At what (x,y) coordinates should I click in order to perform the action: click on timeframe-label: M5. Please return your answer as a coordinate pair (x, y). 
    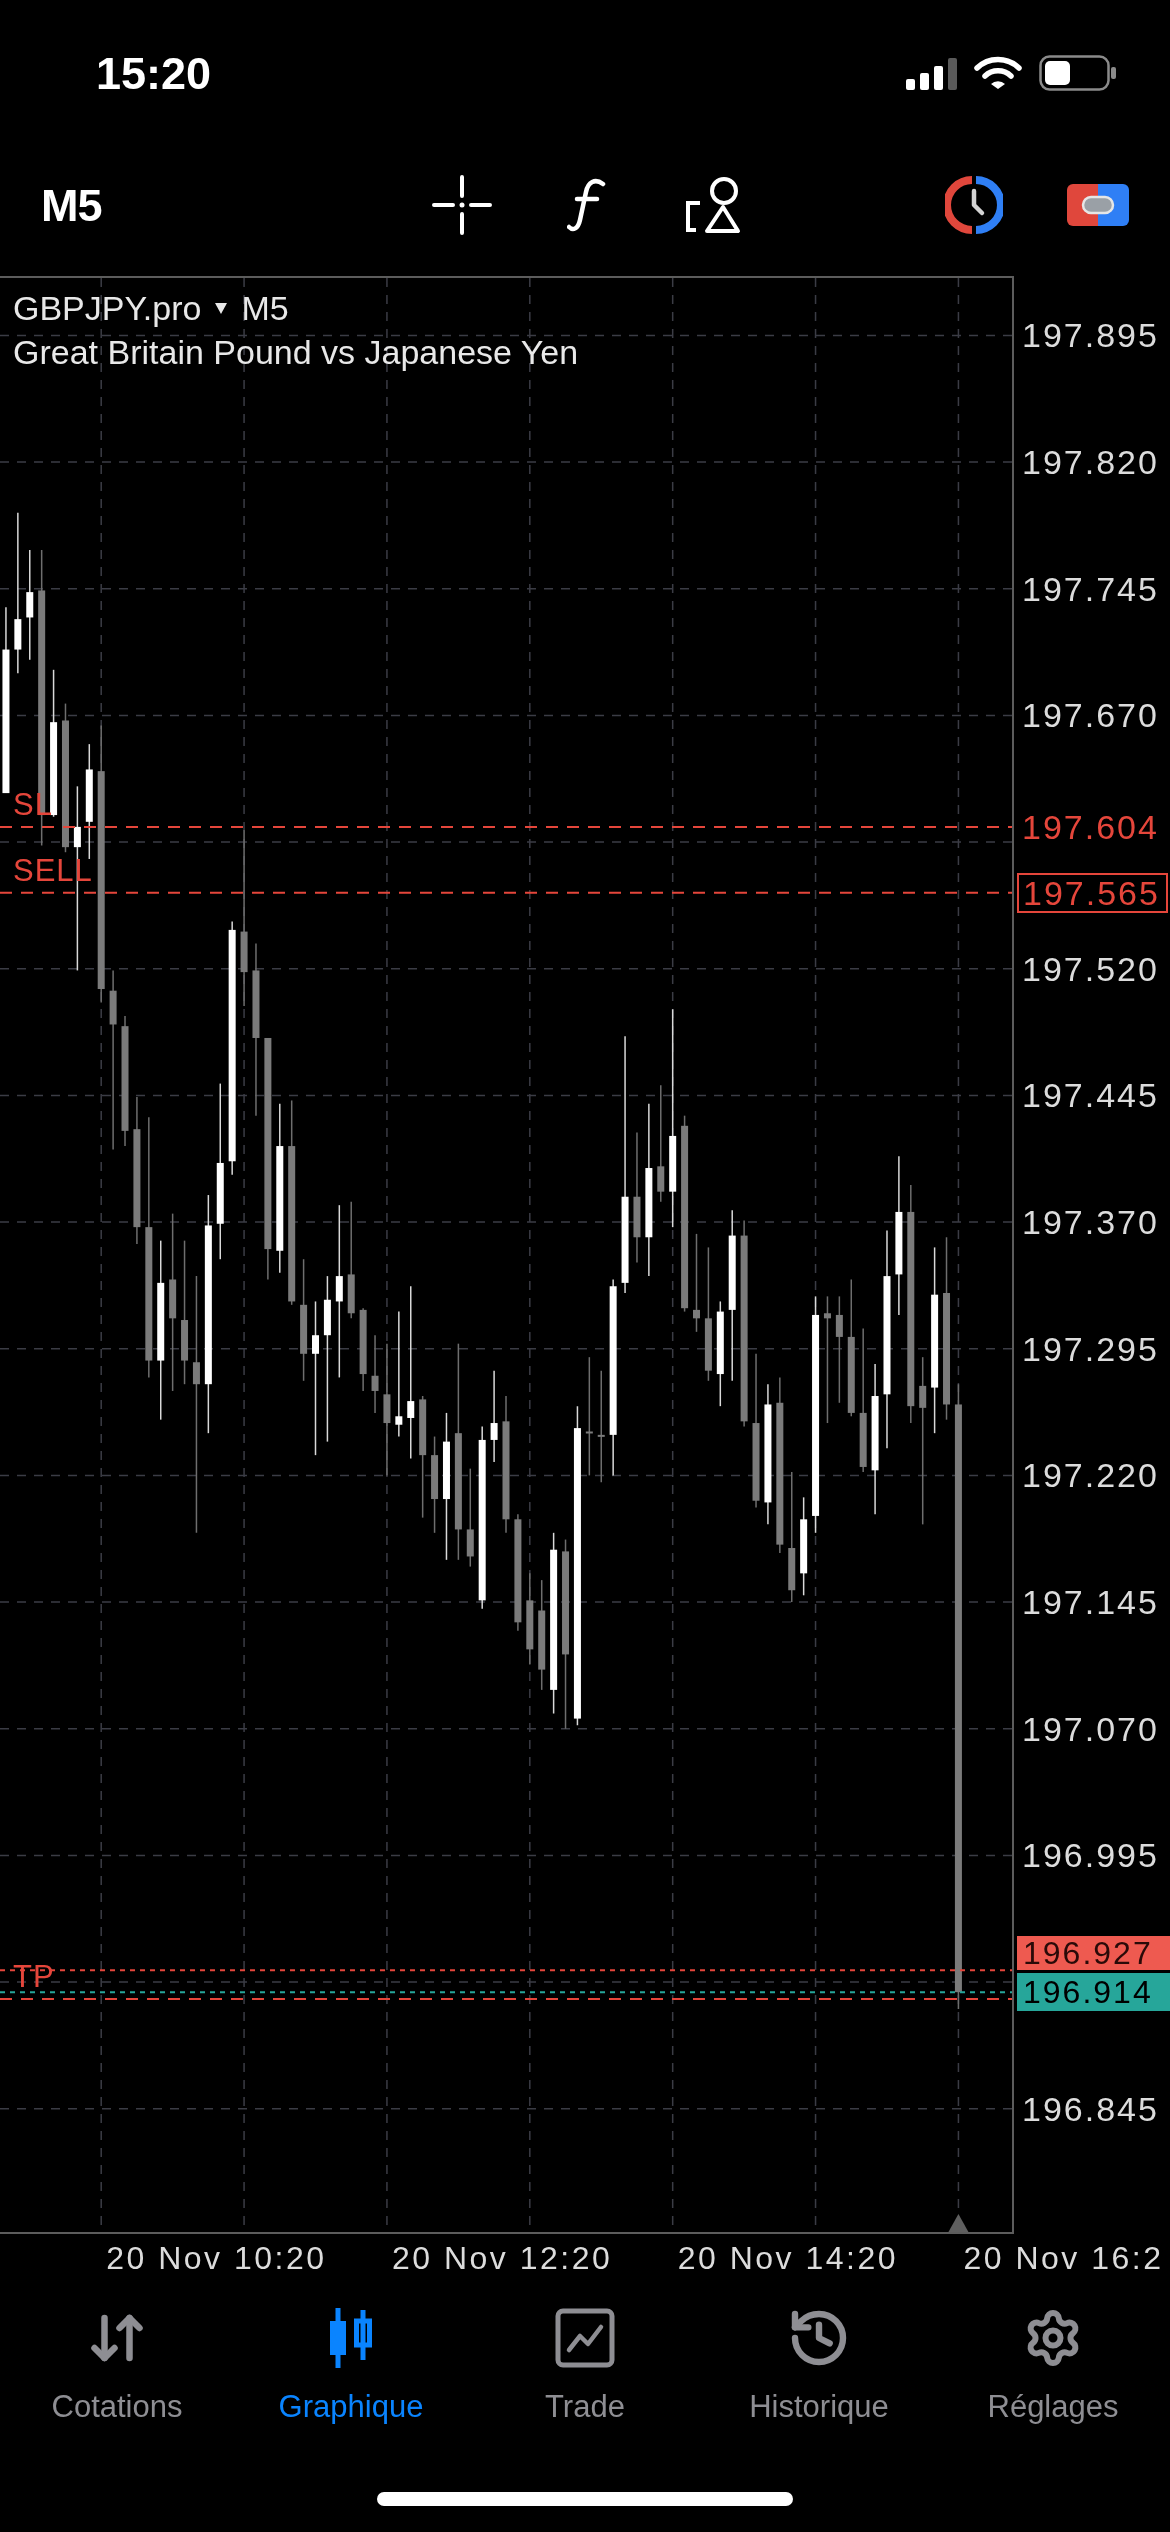
    Looking at the image, I should click on (265, 308).